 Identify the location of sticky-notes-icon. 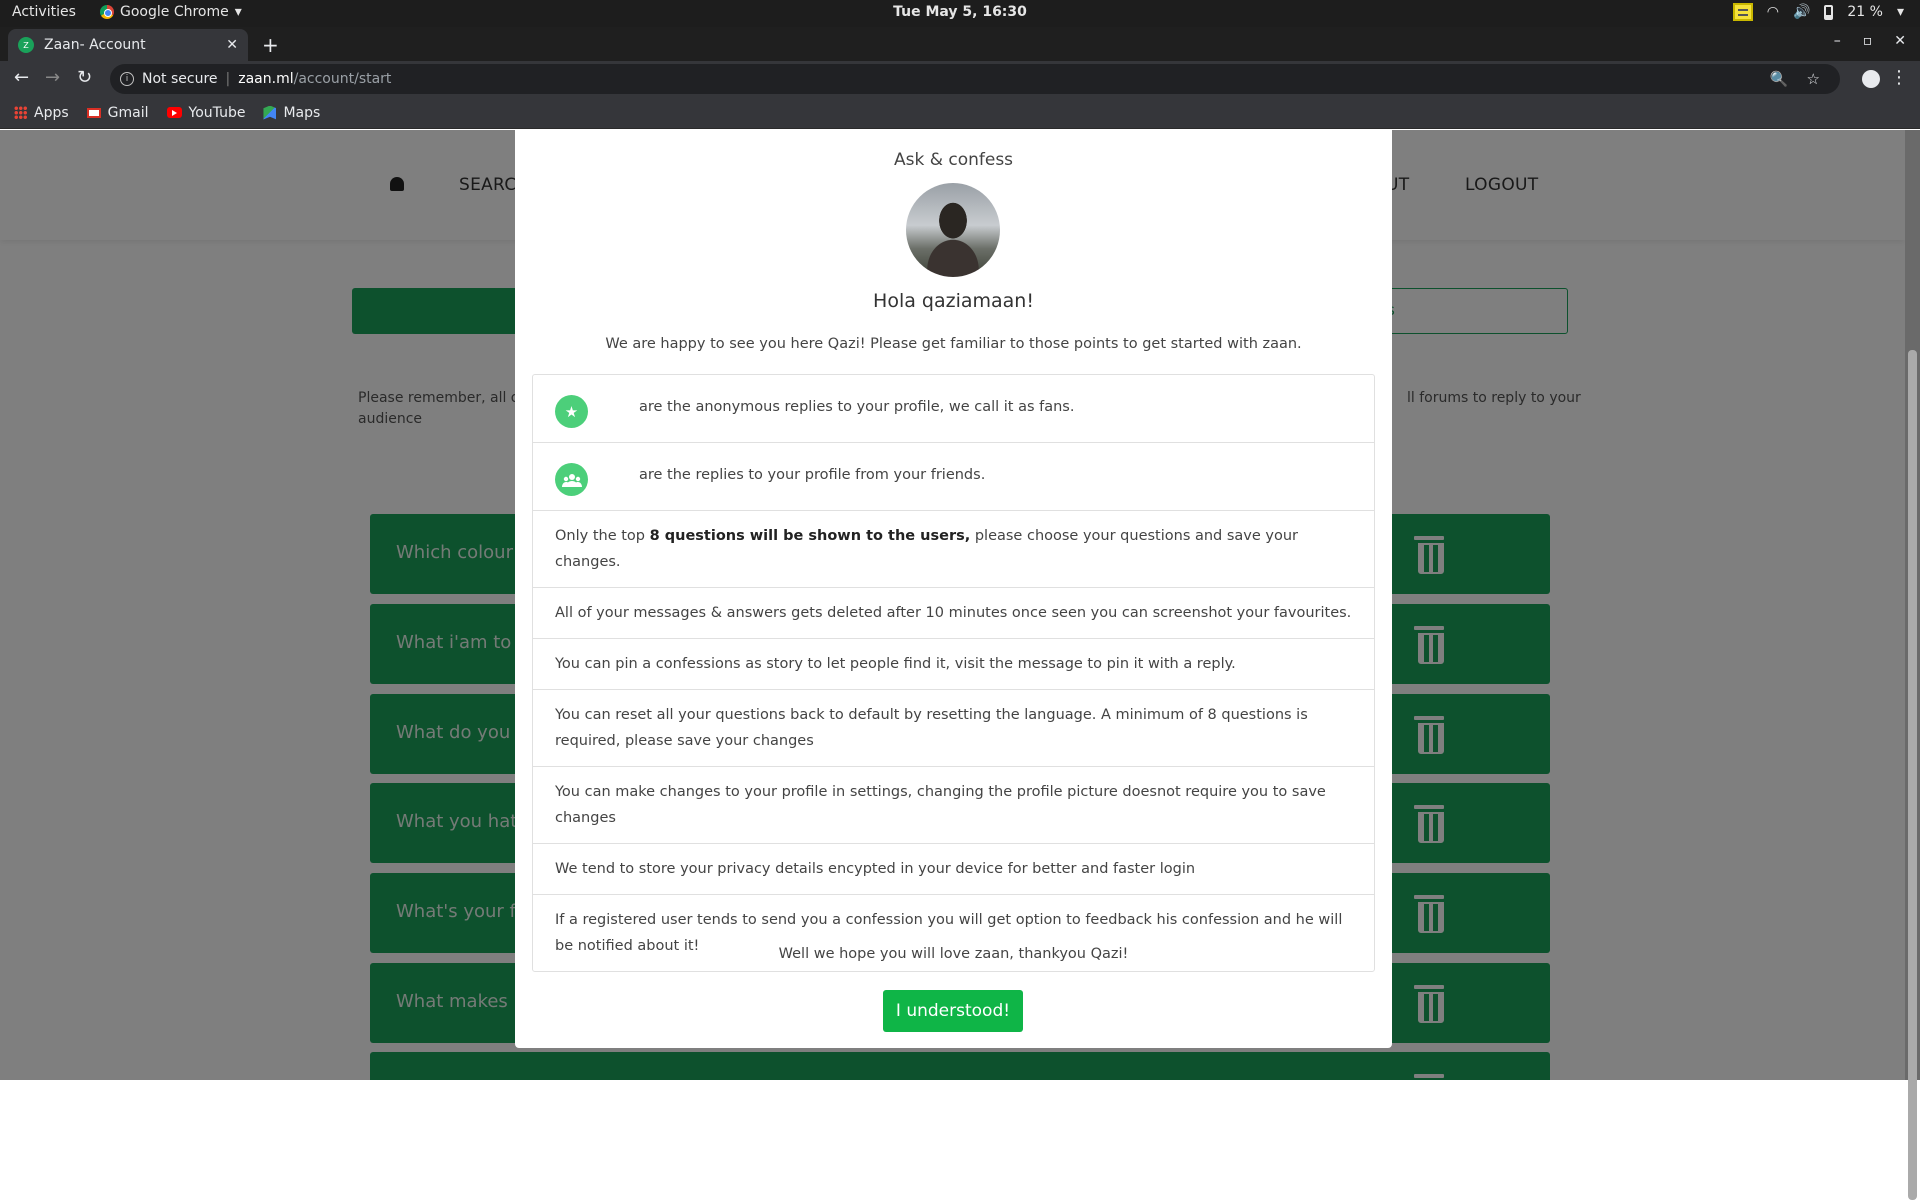
(1742, 12).